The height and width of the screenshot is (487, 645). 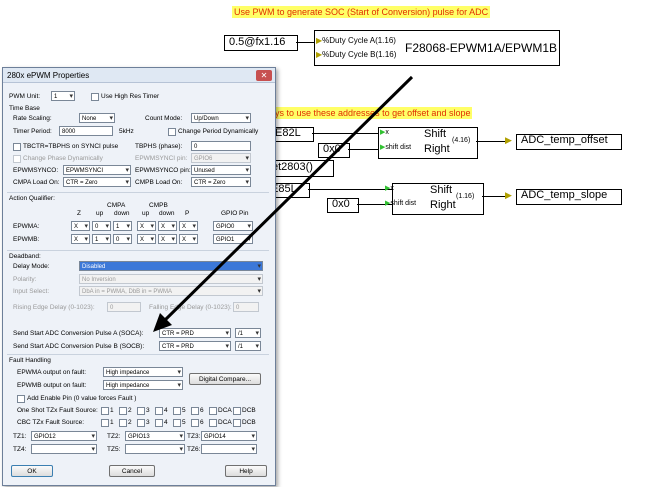 I want to click on pwm-unit-select: 1, so click(x=63, y=96).